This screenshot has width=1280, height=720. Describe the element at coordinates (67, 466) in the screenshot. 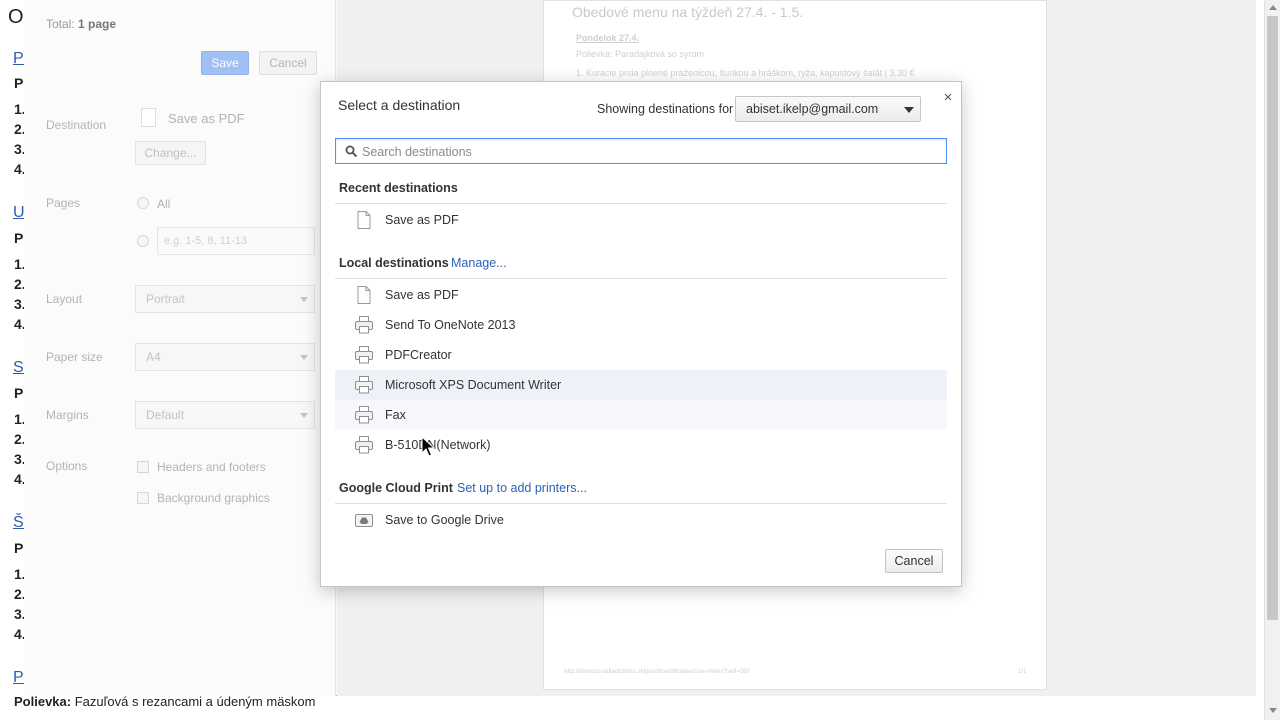

I see `options-label: Options` at that location.